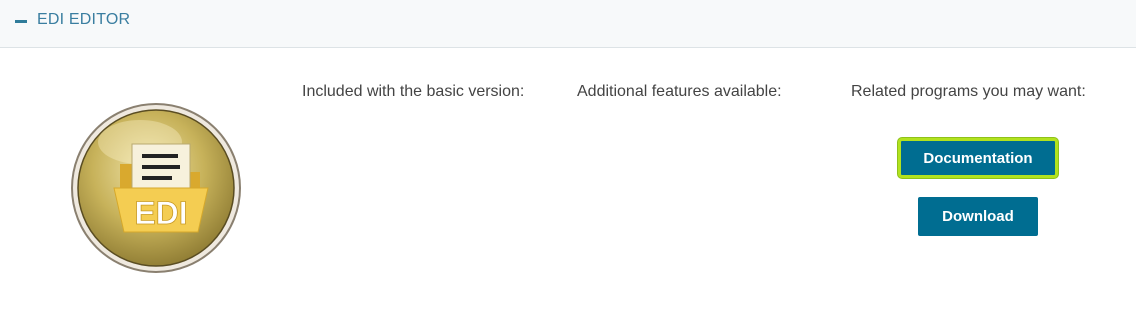  I want to click on section-title: EDI EDITOR, so click(84, 19).